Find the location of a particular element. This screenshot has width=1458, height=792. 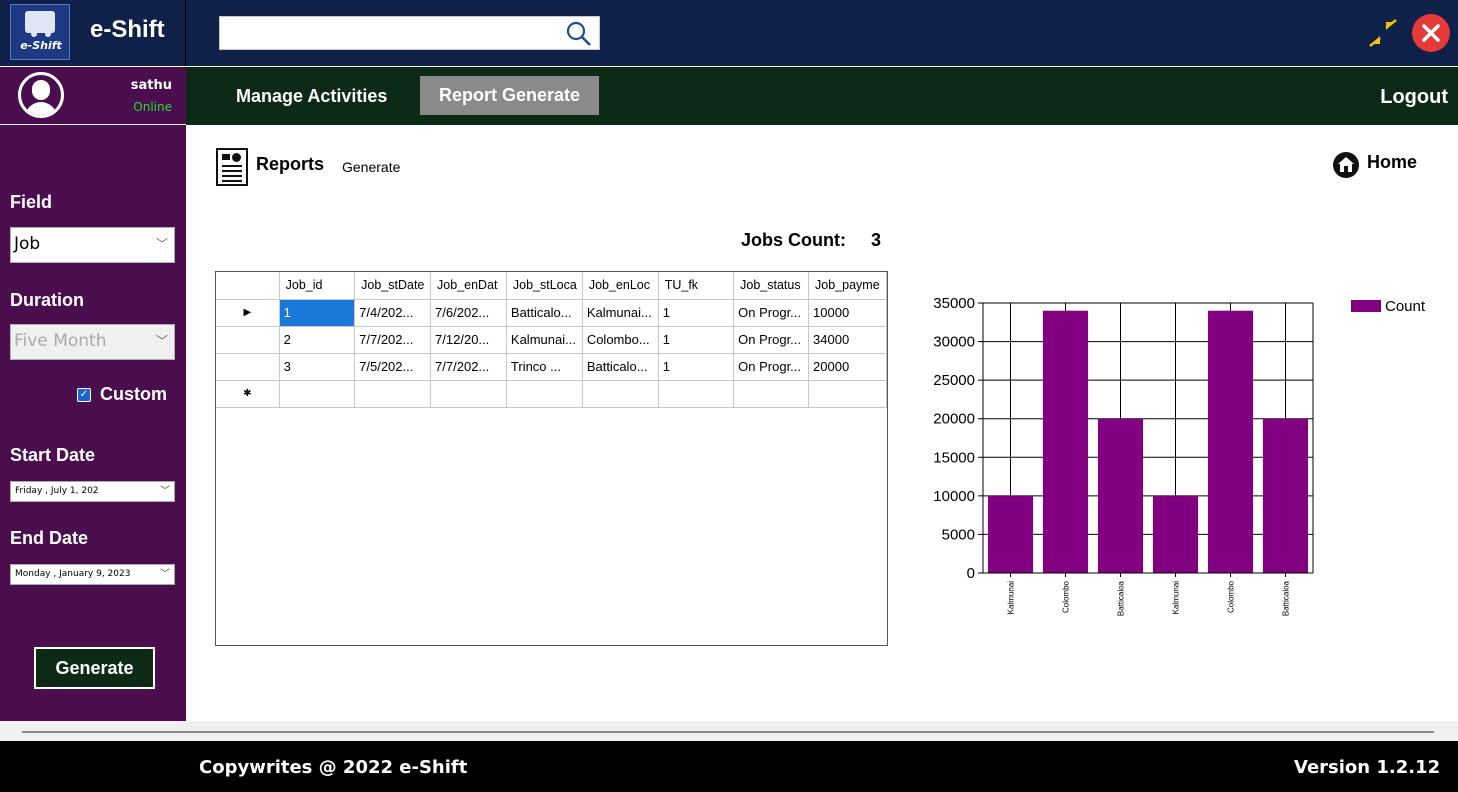

search-input is located at coordinates (409, 33).